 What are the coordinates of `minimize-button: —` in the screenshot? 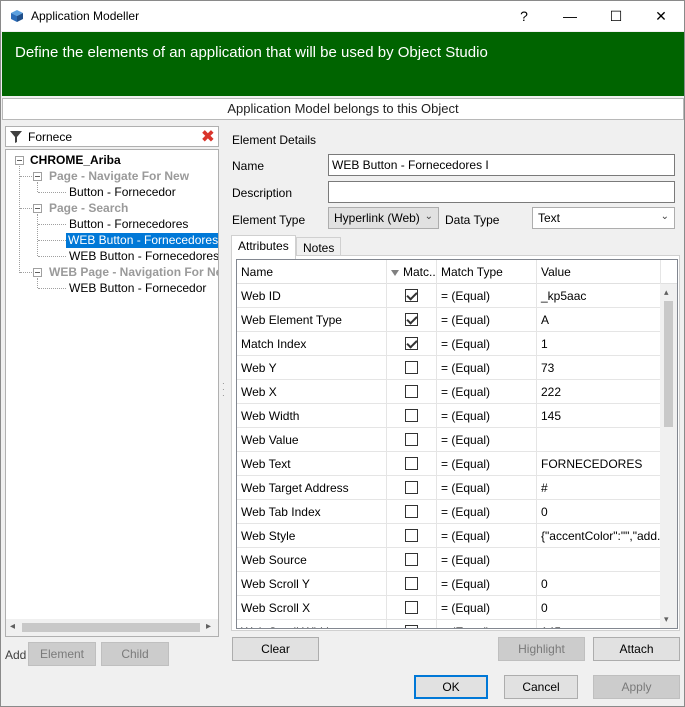 It's located at (570, 16).